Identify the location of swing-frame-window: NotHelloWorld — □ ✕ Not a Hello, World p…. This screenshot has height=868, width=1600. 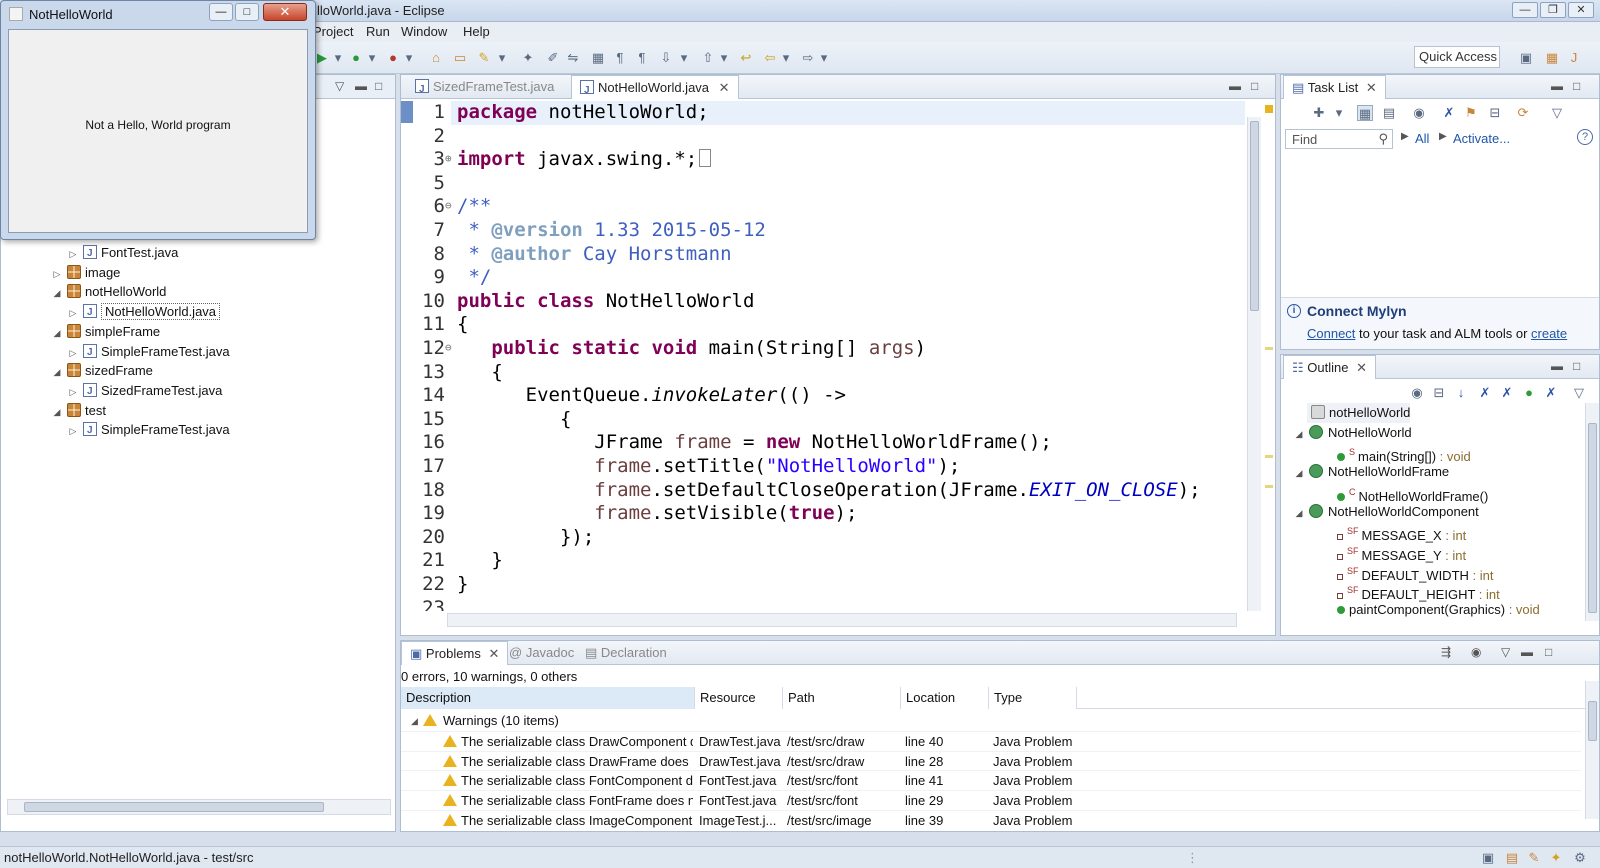
(158, 120).